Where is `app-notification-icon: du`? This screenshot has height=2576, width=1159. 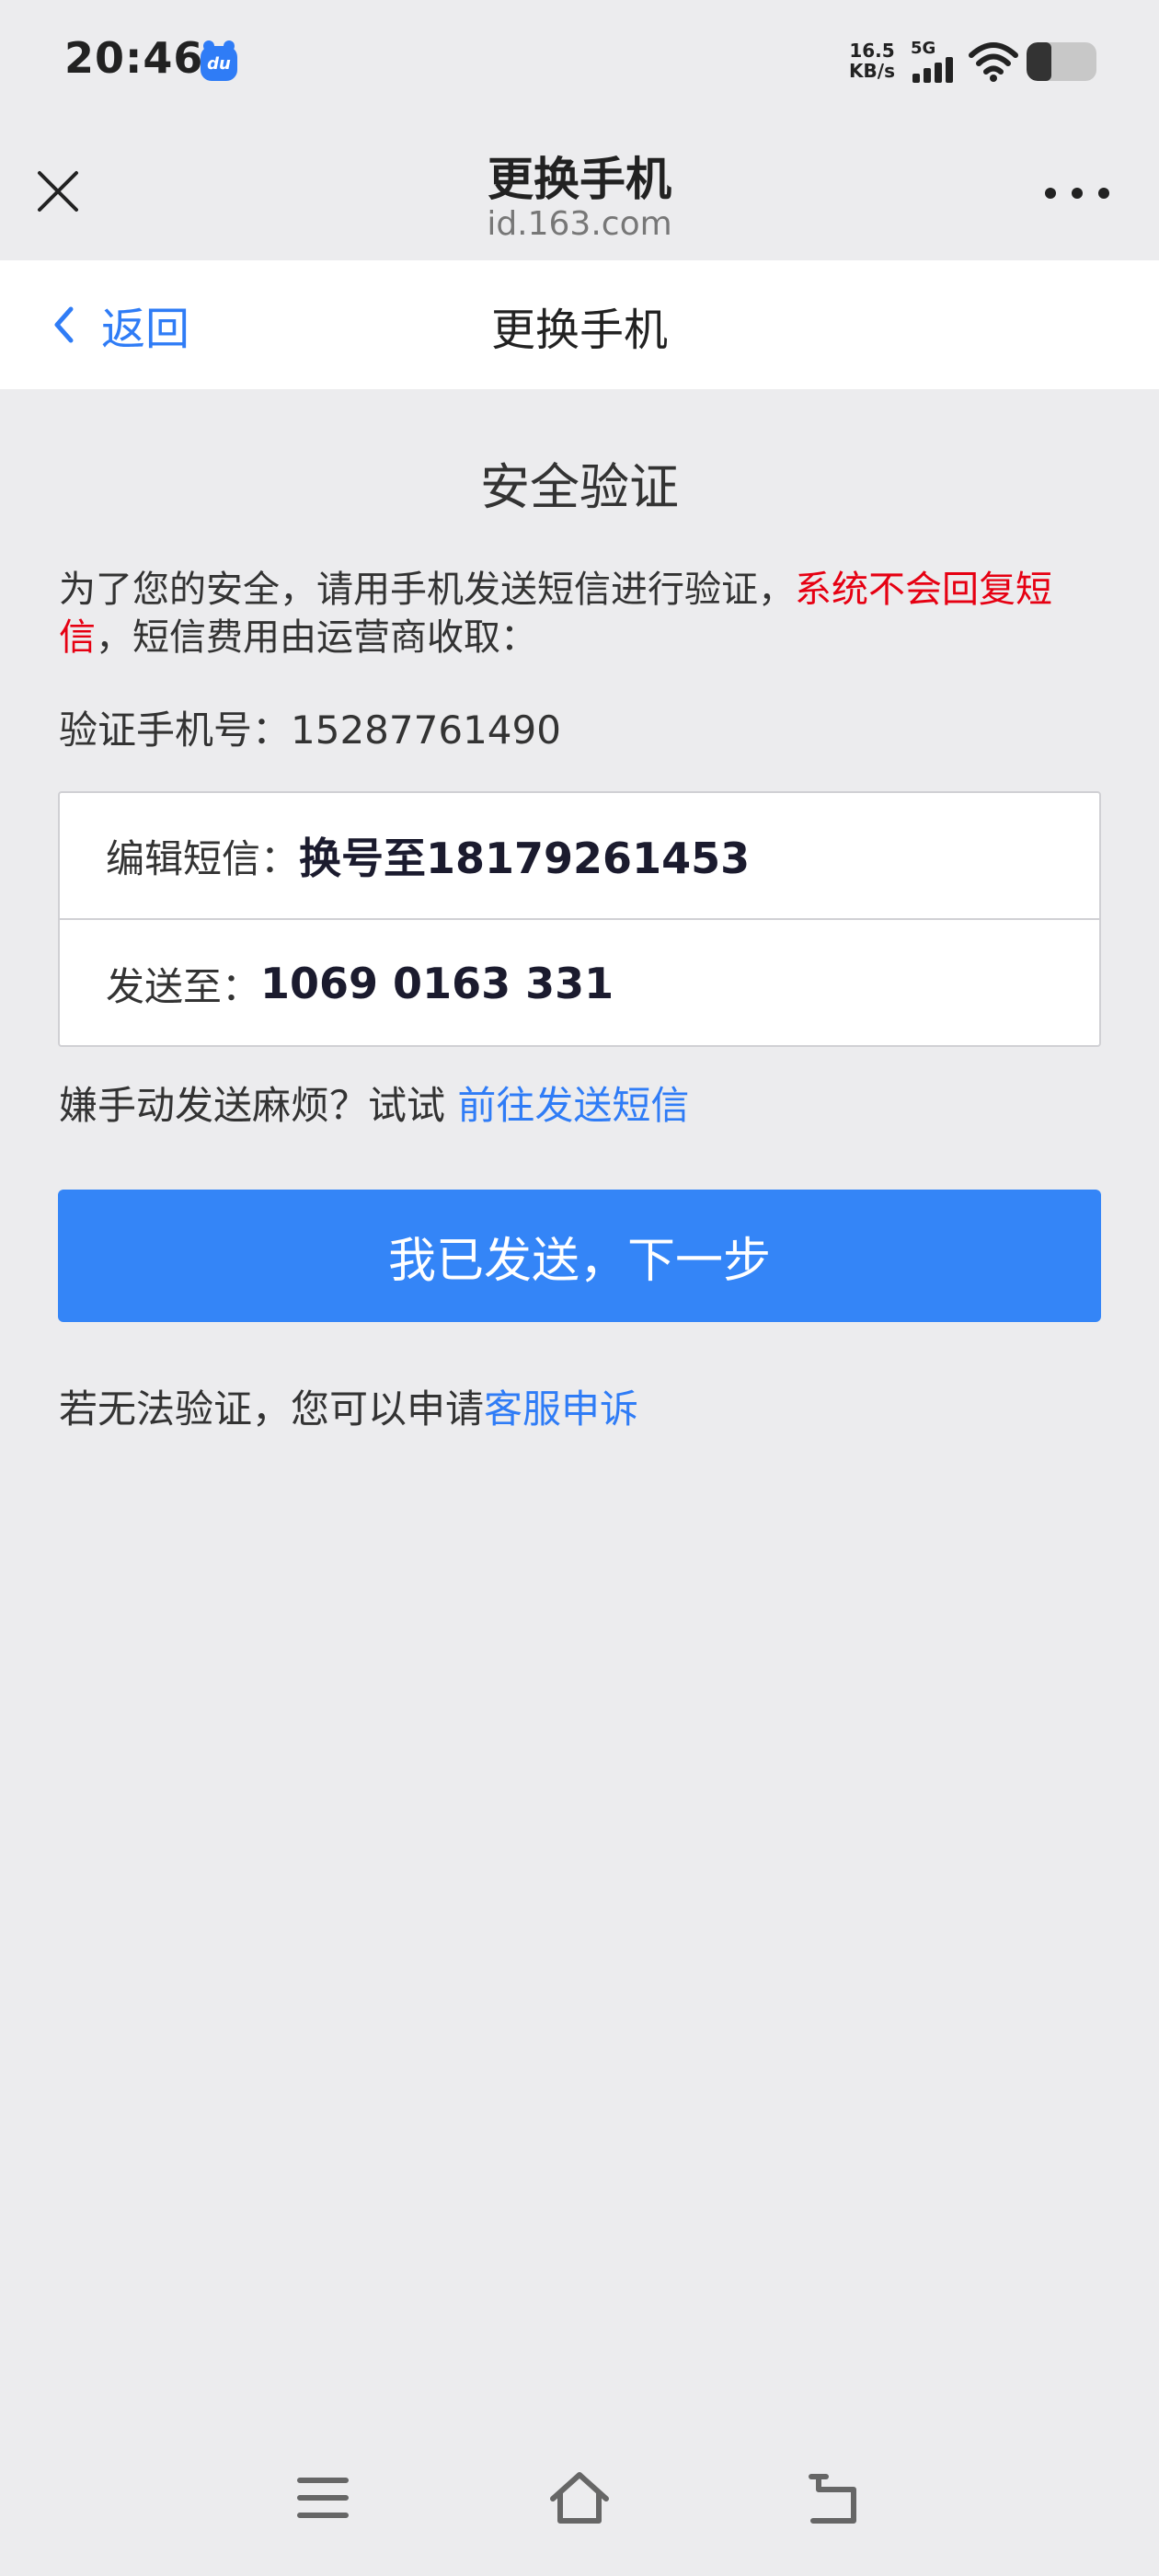 app-notification-icon: du is located at coordinates (219, 60).